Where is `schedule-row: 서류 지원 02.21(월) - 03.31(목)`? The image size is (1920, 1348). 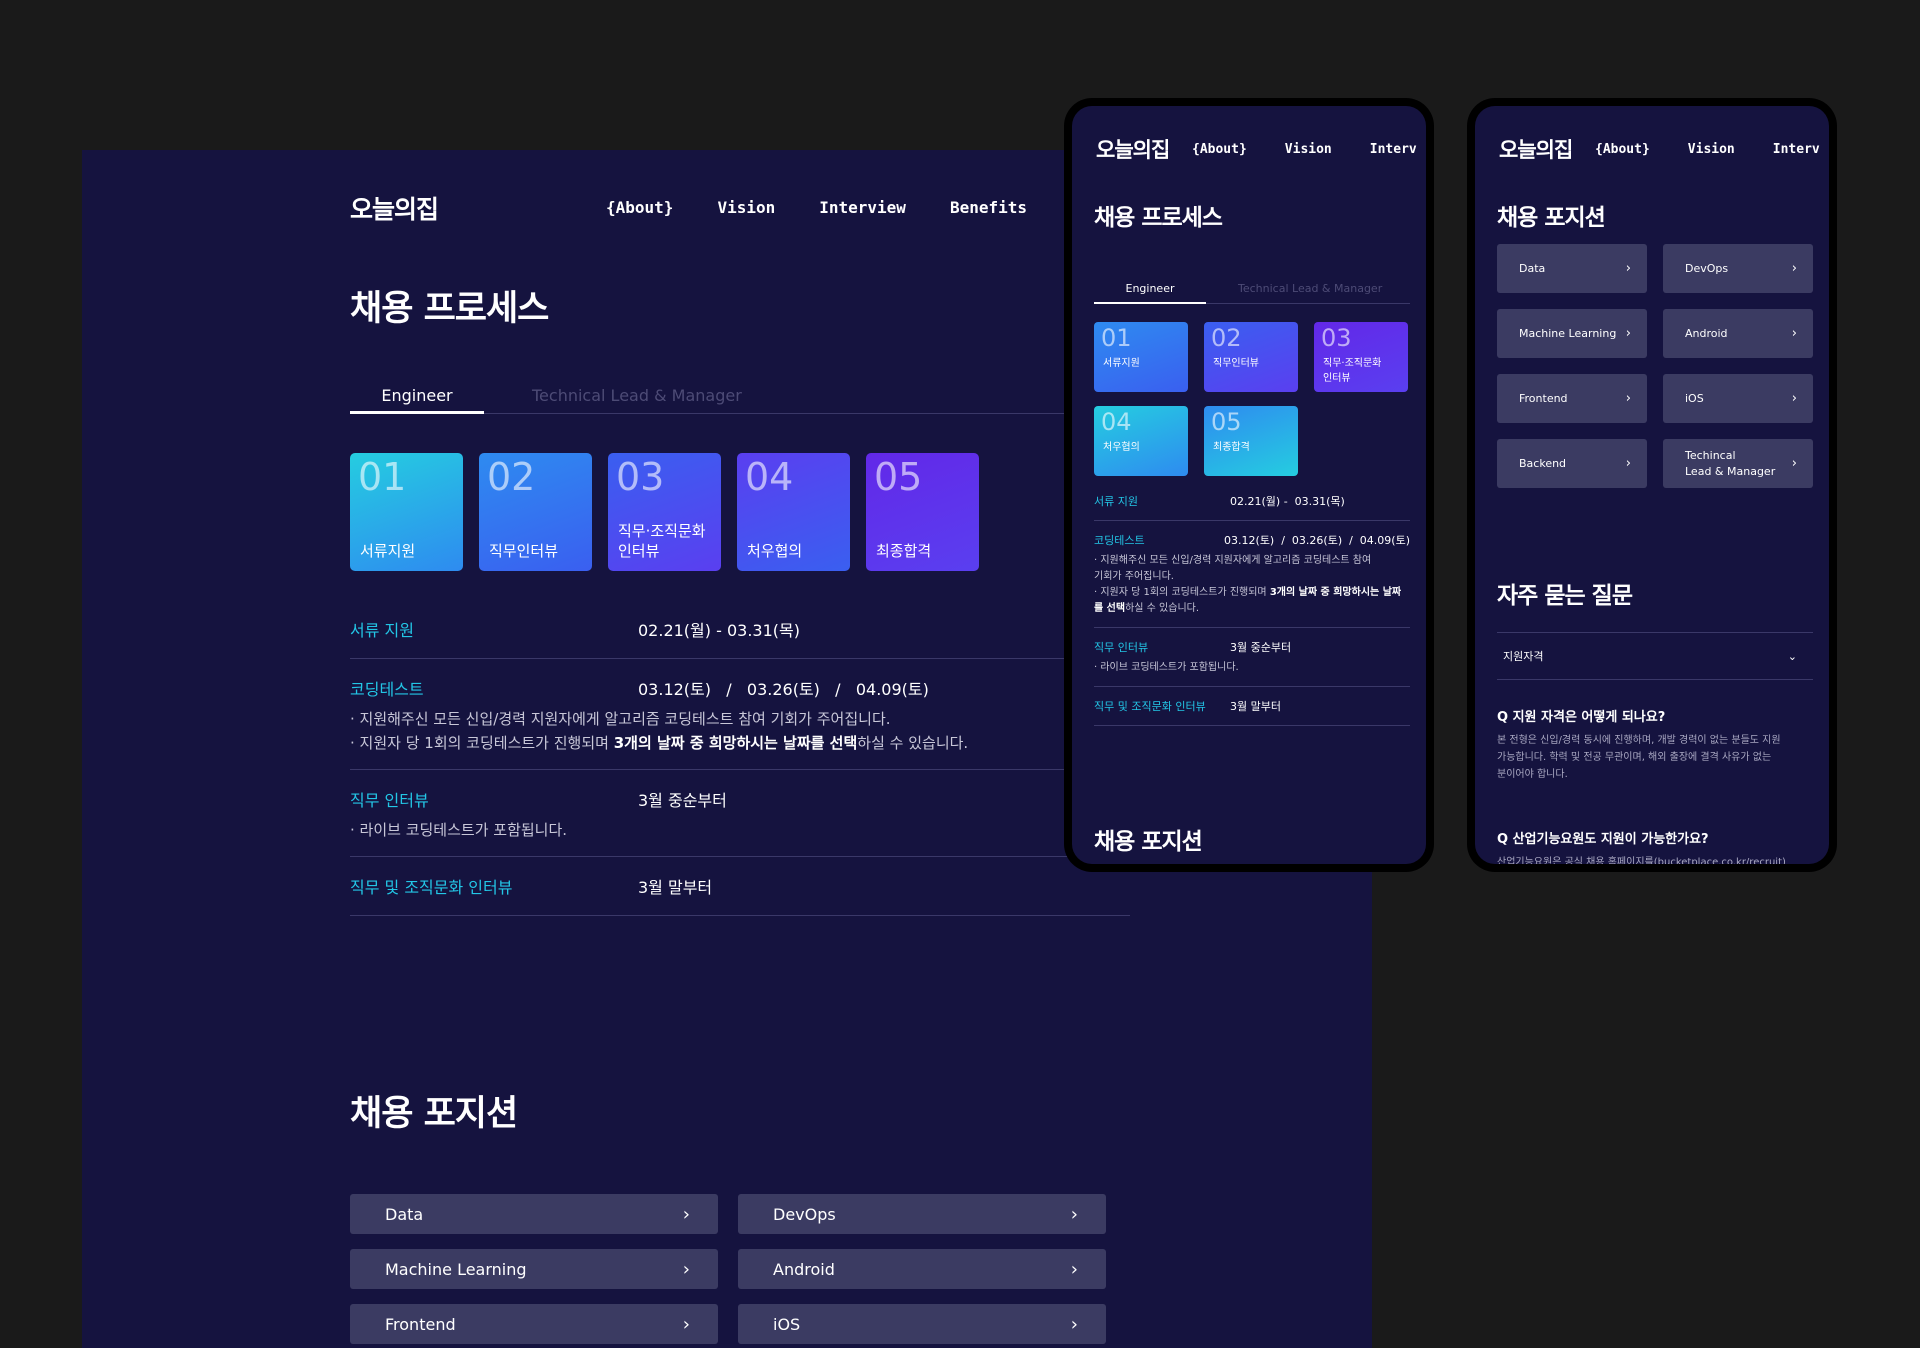 schedule-row: 서류 지원 02.21(월) - 03.31(목) is located at coordinates (740, 629).